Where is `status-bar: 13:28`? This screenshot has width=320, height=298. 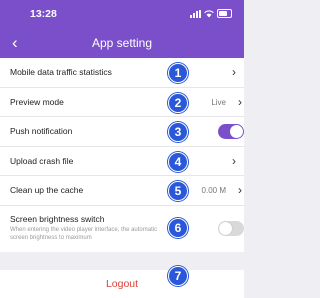 status-bar: 13:28 is located at coordinates (122, 14).